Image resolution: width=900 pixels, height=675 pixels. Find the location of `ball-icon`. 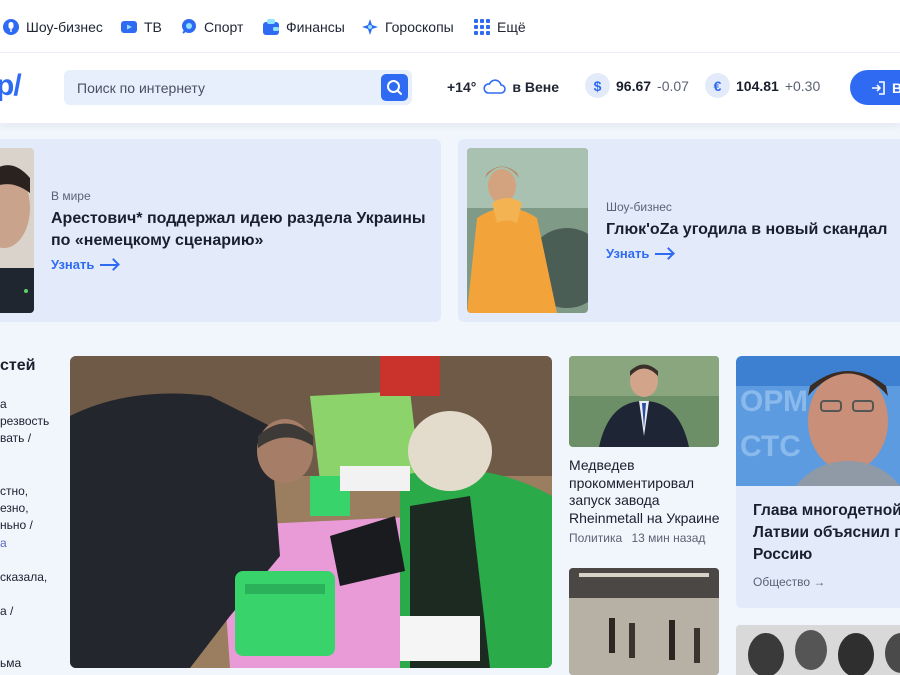

ball-icon is located at coordinates (189, 27).